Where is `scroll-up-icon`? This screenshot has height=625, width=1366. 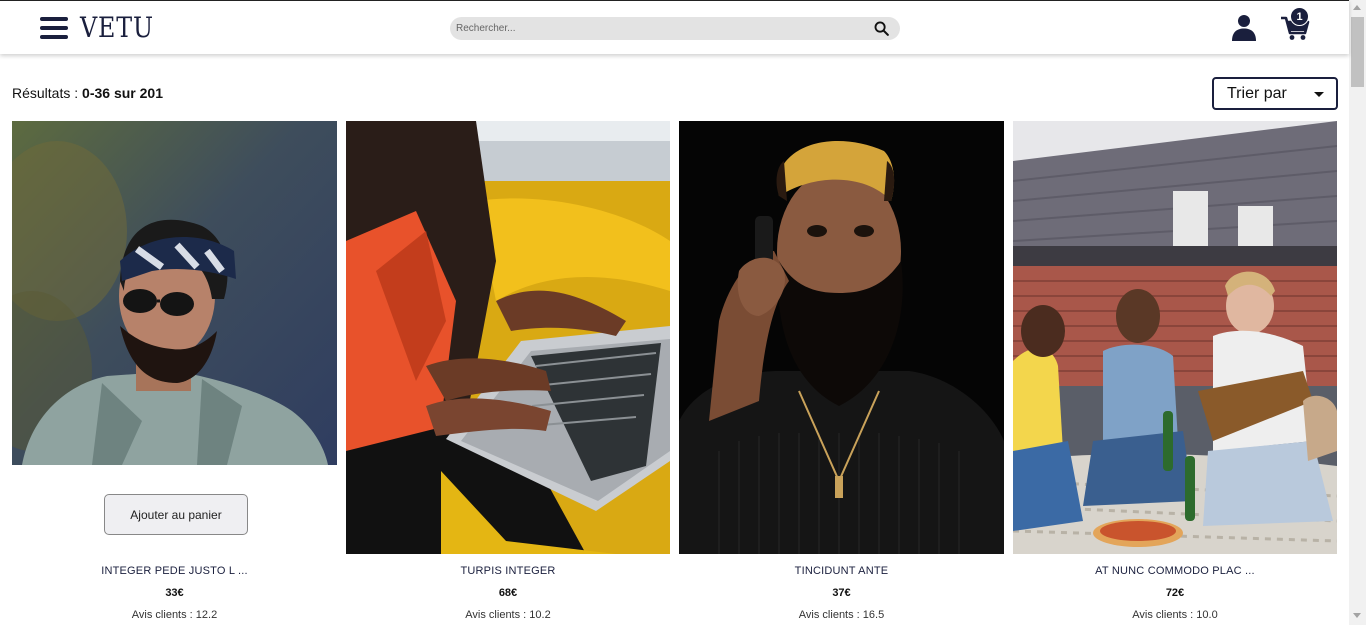
scroll-up-icon is located at coordinates (1357, 7).